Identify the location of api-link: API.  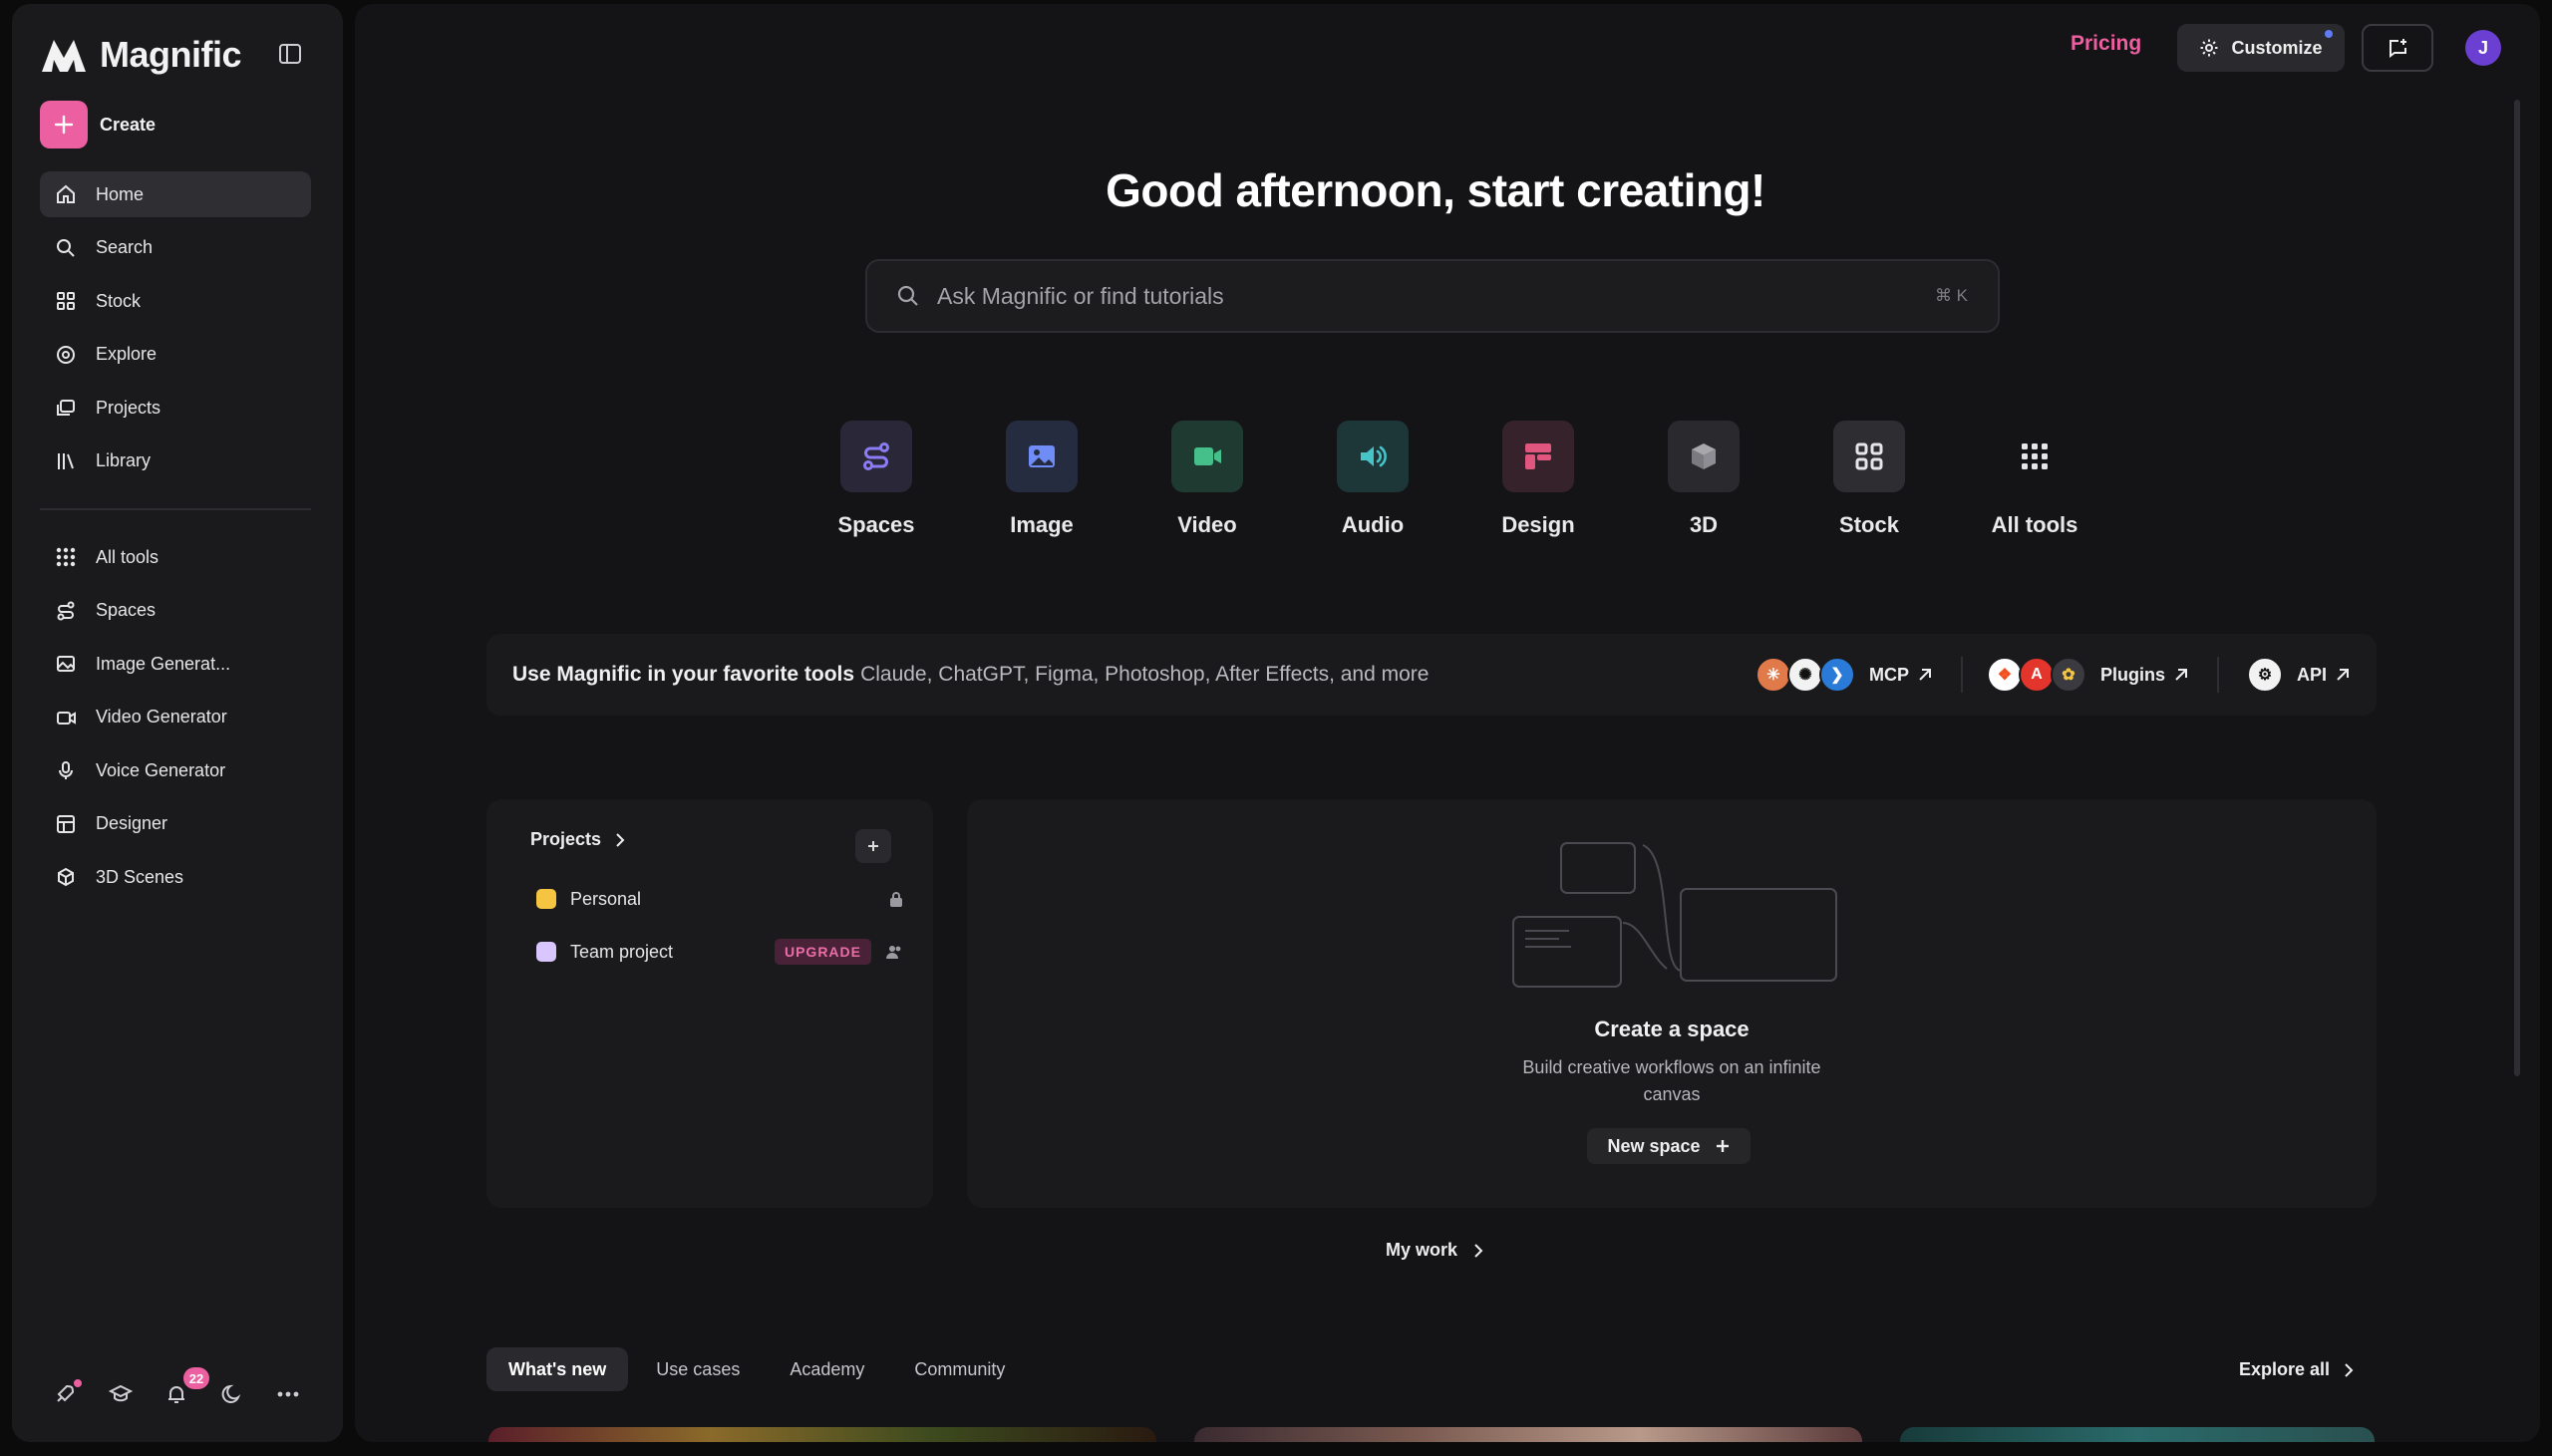
(2324, 675).